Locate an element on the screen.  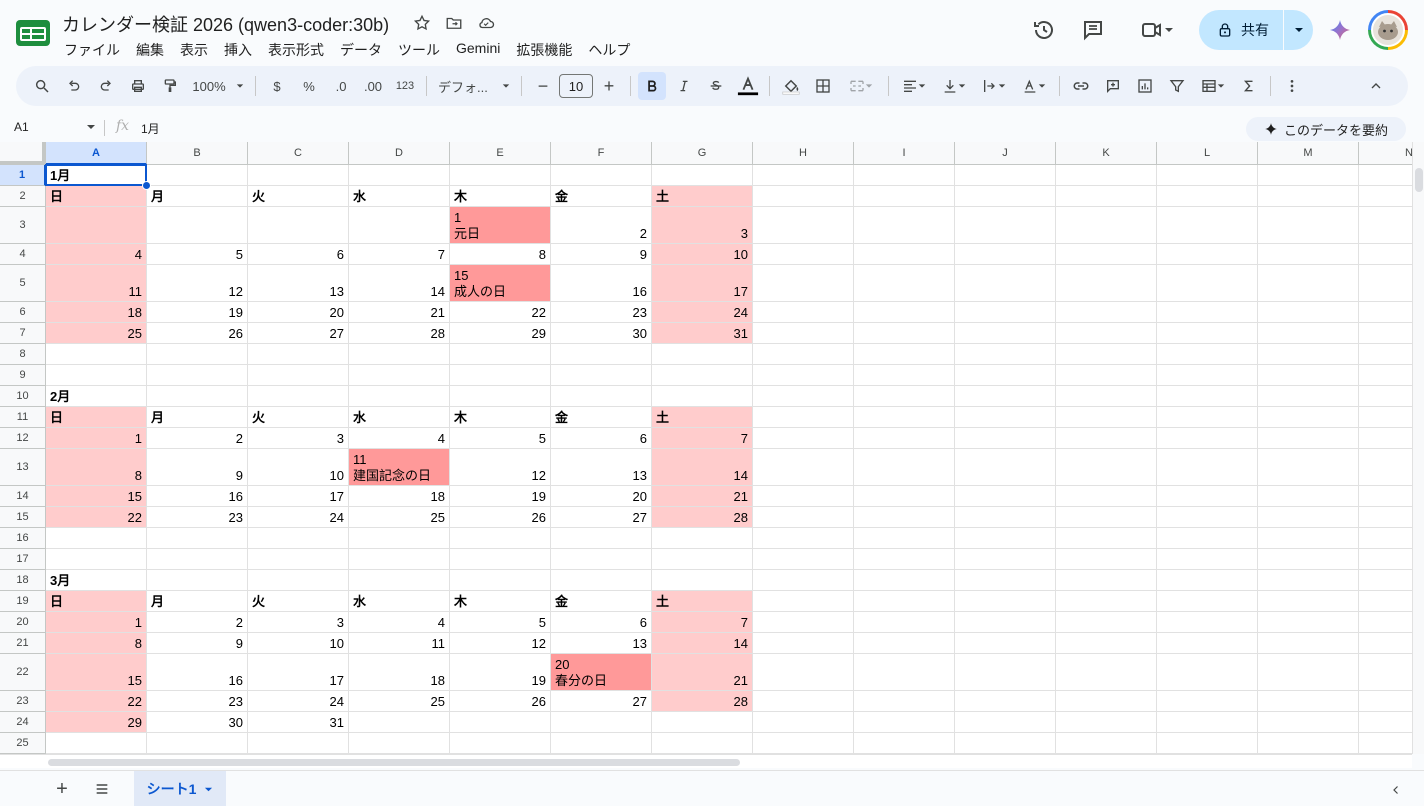
column-header-k: K is located at coordinates (1106, 153).